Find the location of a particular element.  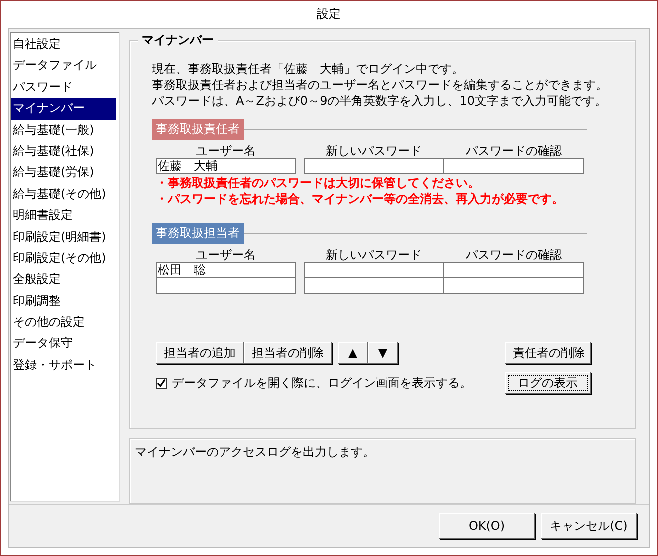

sidebar-item: データ保守 is located at coordinates (65, 344).